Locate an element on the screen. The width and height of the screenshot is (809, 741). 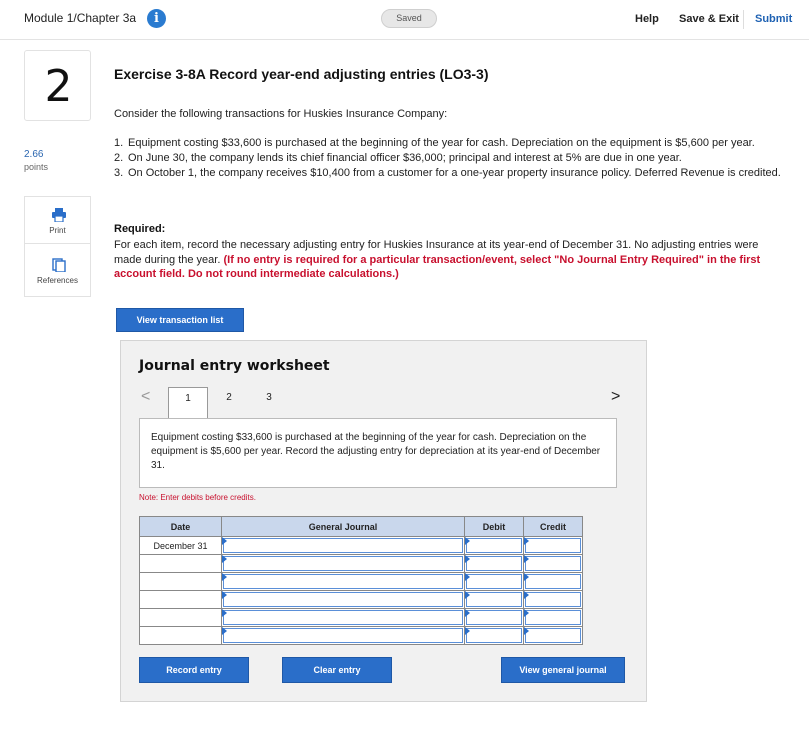
tab-3: 3 is located at coordinates (269, 403).